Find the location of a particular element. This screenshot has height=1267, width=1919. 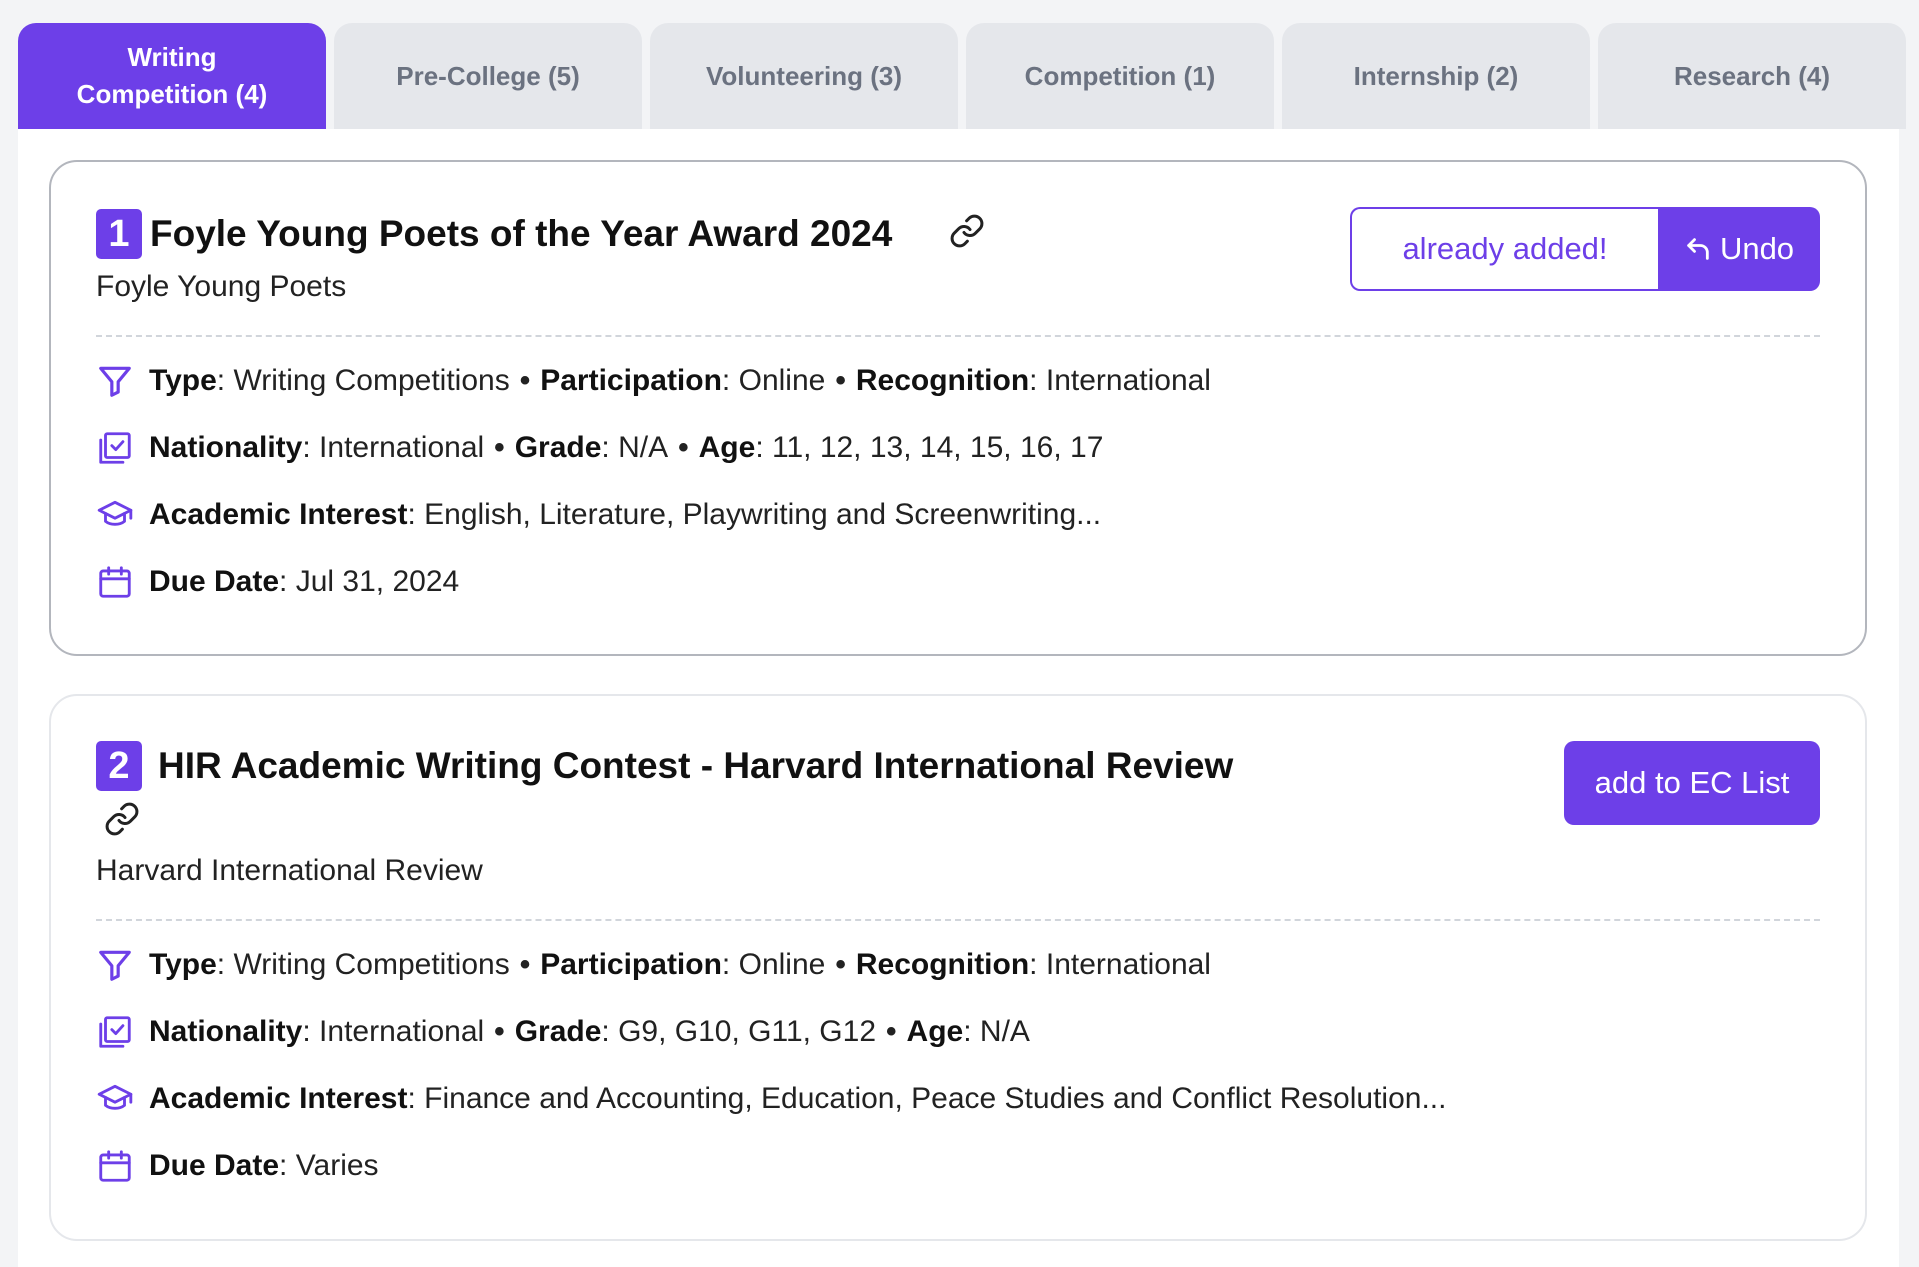

tab-volunteering: Volunteering (3) is located at coordinates (804, 76).